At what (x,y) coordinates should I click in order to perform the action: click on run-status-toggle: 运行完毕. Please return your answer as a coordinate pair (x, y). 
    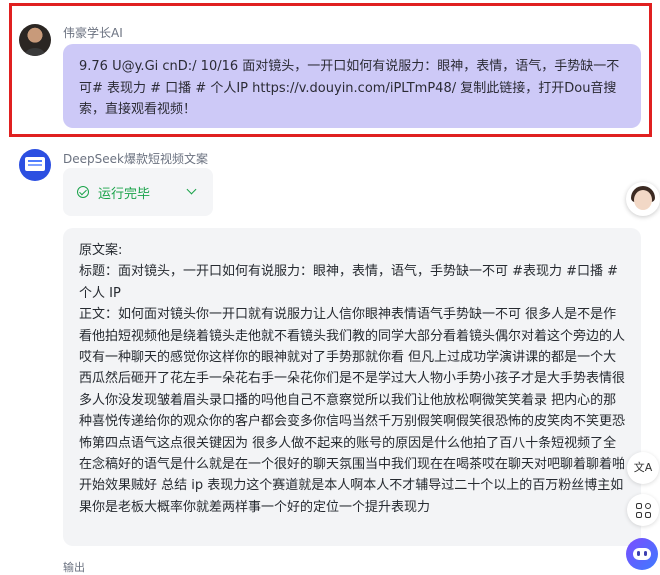
    Looking at the image, I should click on (138, 192).